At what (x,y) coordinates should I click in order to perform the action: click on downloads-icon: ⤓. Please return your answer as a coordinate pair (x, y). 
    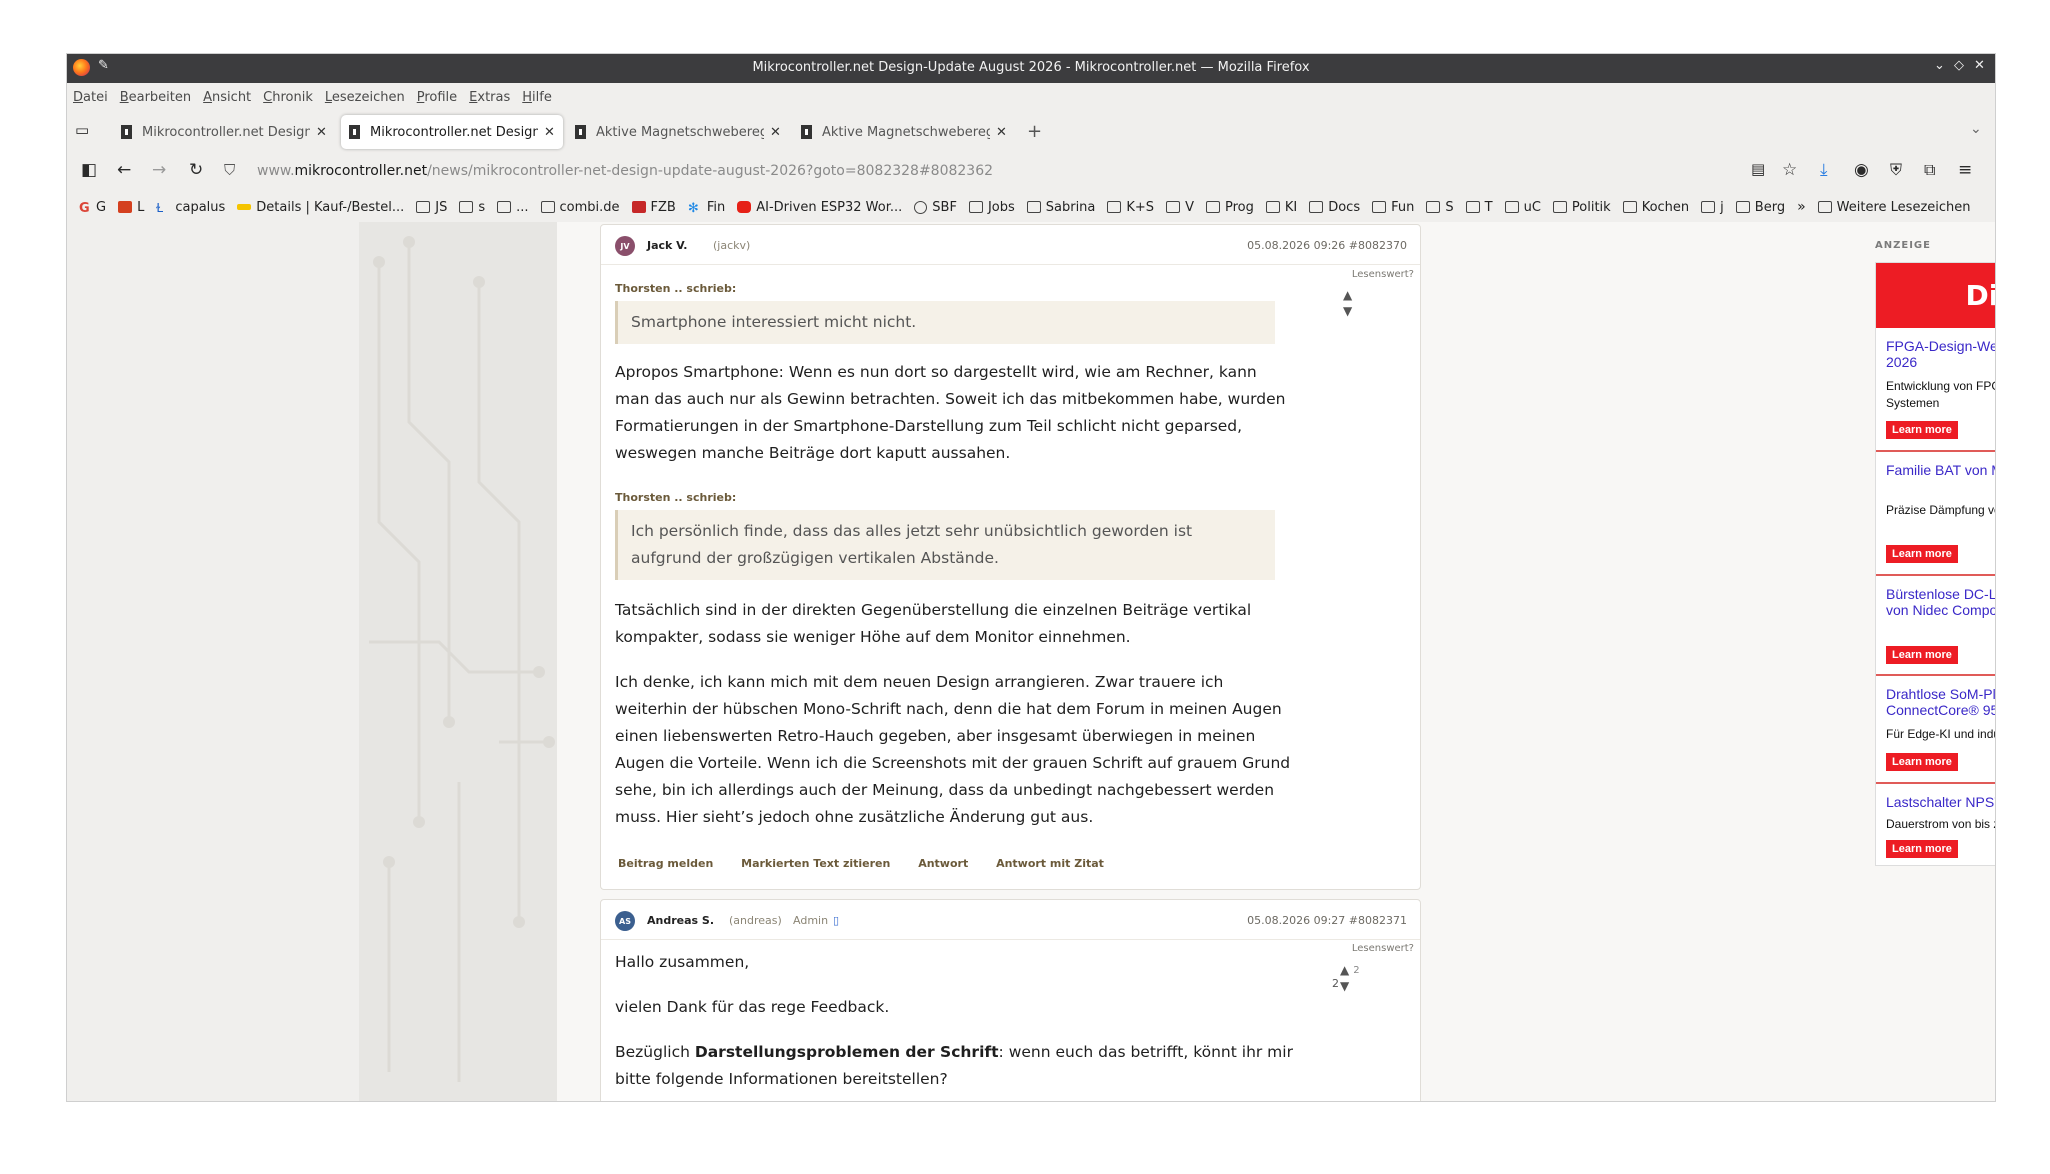
    Looking at the image, I should click on (1824, 170).